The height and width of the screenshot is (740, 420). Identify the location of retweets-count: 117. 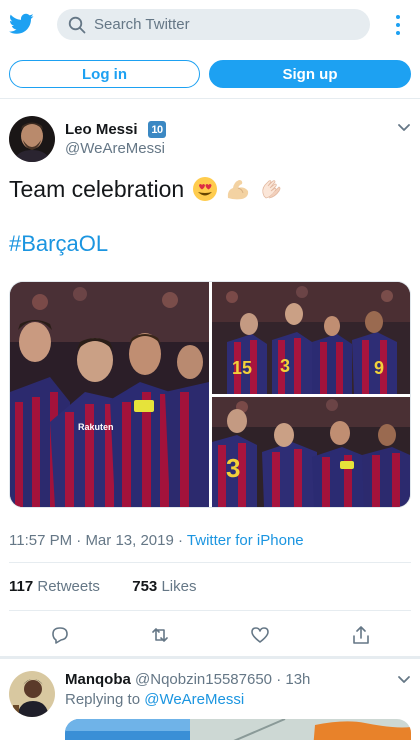
(21, 586).